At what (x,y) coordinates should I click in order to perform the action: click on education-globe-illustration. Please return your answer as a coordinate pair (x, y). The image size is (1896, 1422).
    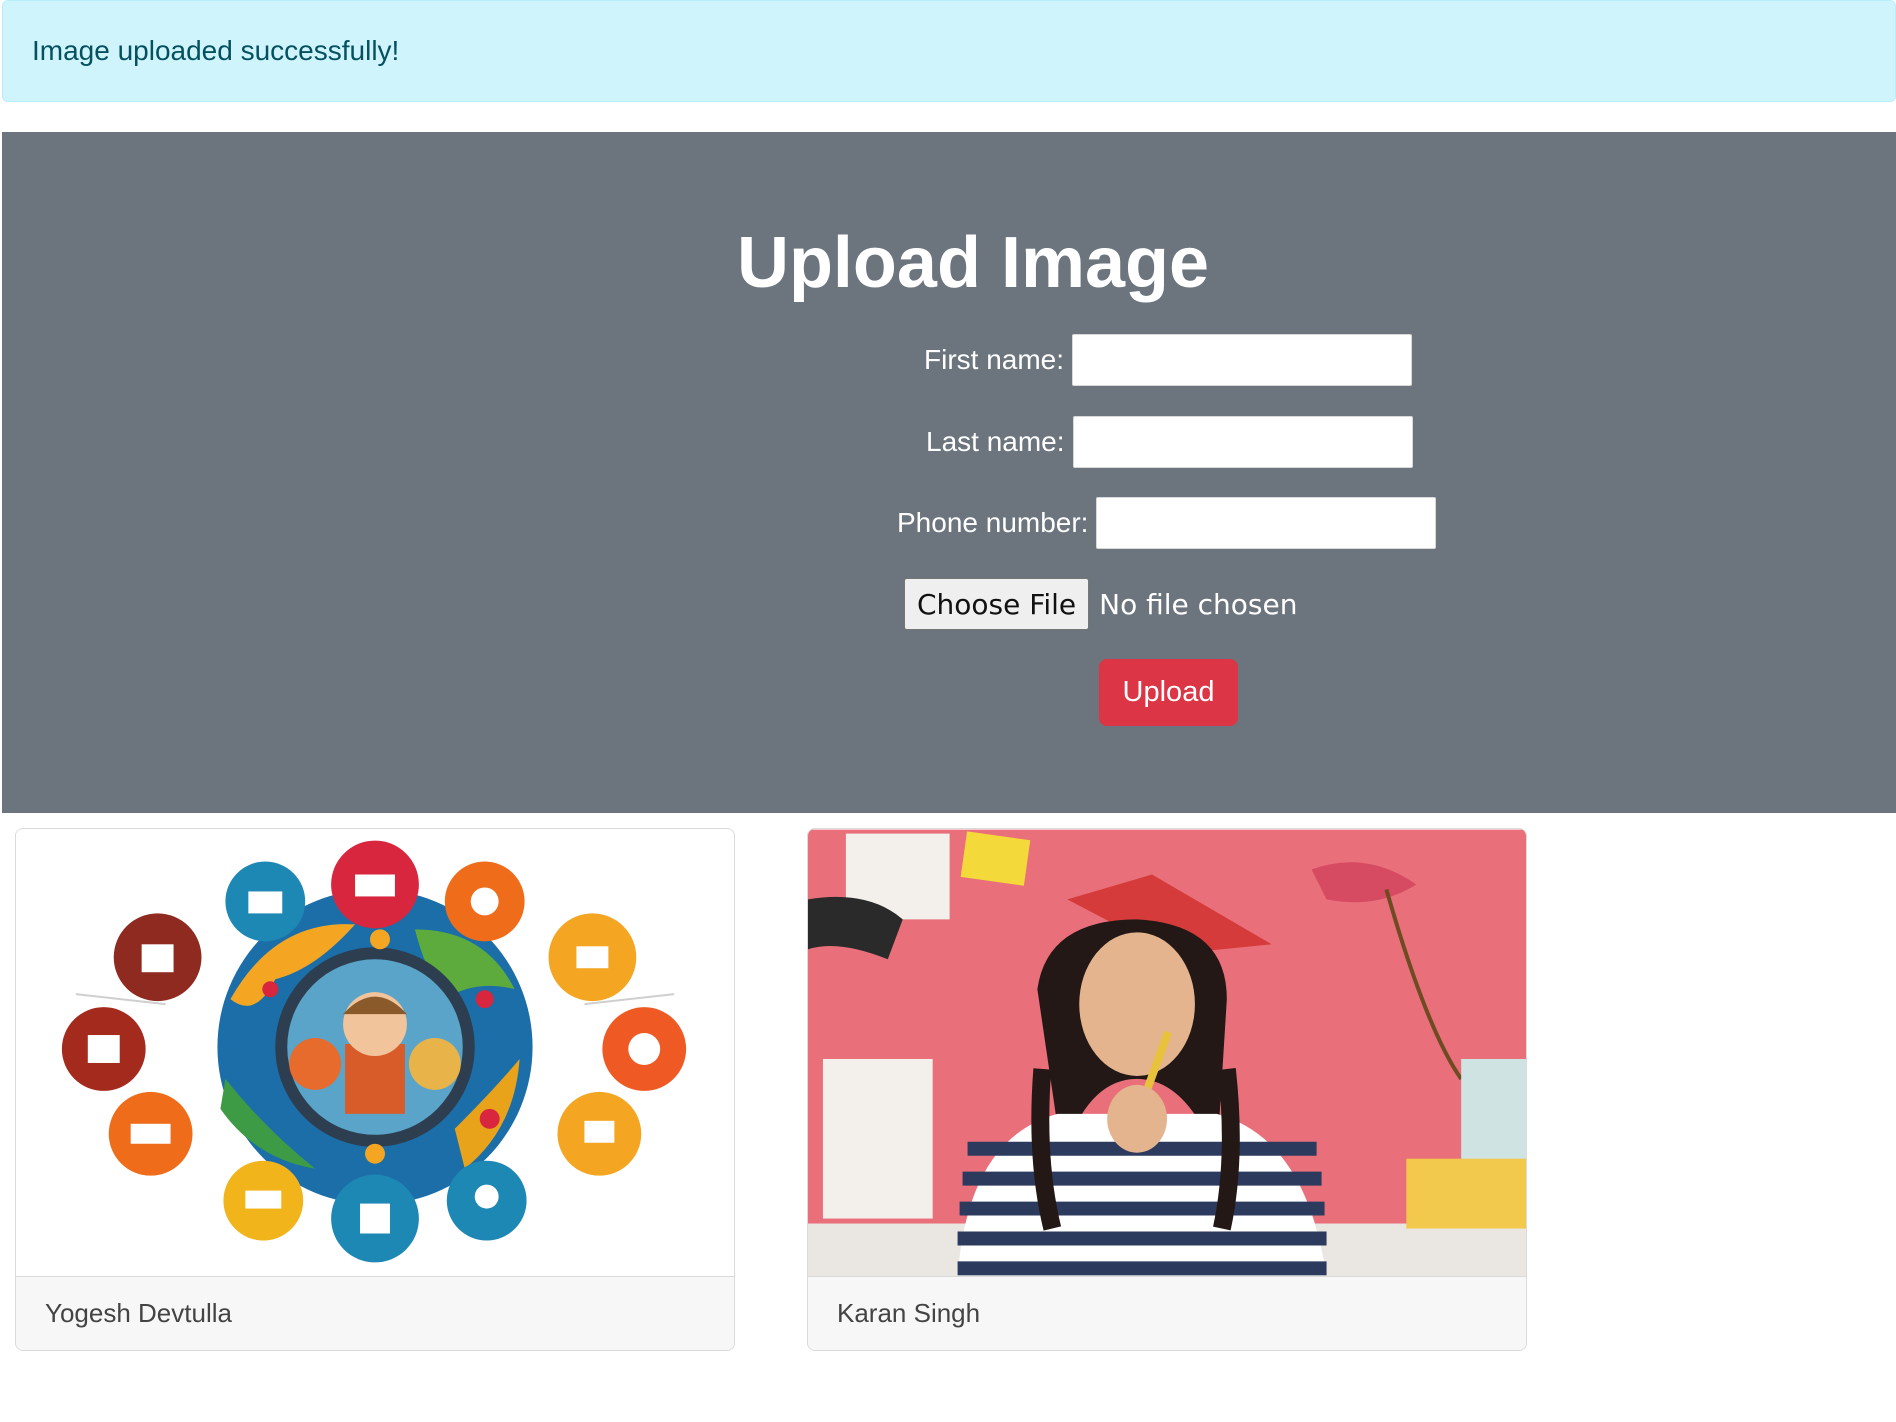
    Looking at the image, I should click on (375, 1053).